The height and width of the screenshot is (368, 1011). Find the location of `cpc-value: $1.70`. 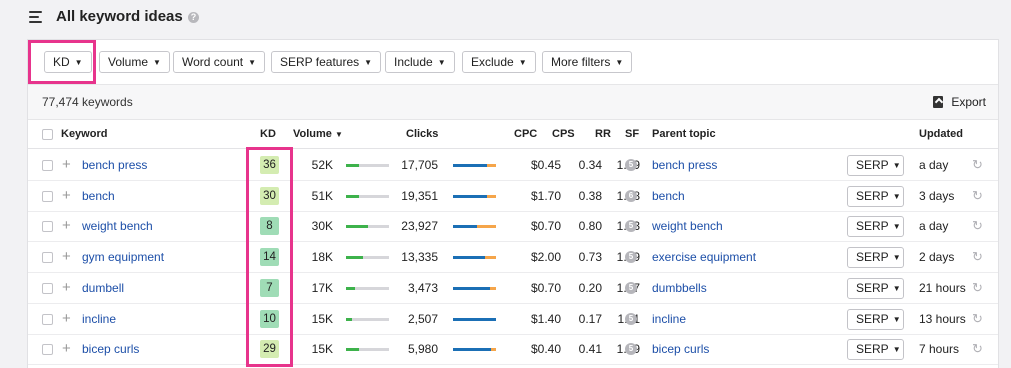

cpc-value: $1.70 is located at coordinates (545, 195).